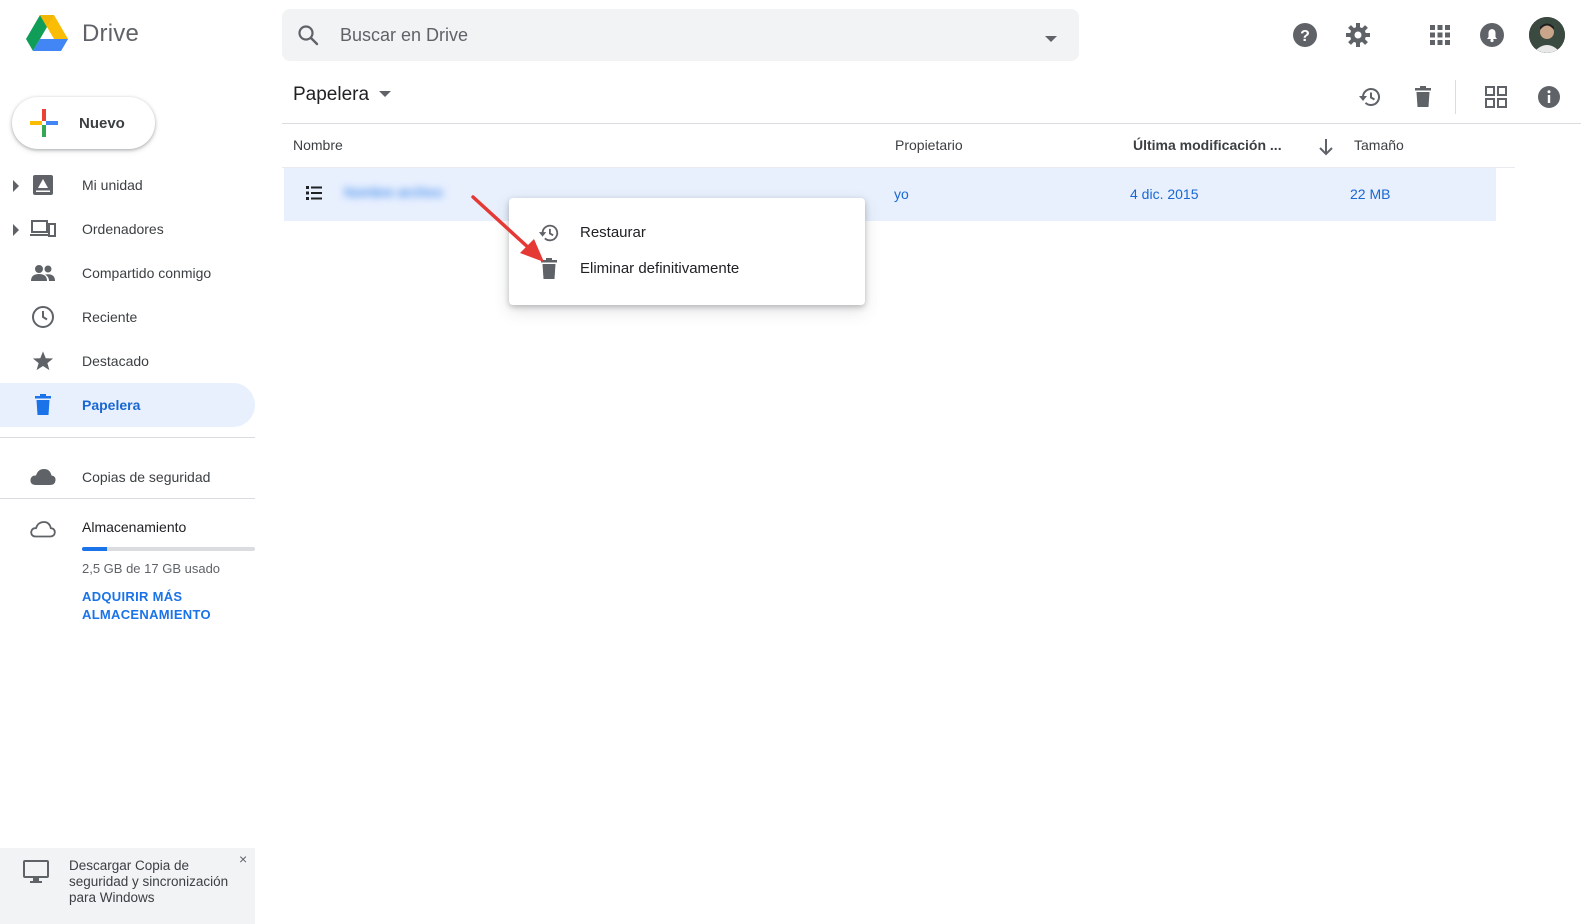 This screenshot has height=924, width=1581. What do you see at coordinates (134, 527) in the screenshot?
I see `storage-label: Almacenamiento` at bounding box center [134, 527].